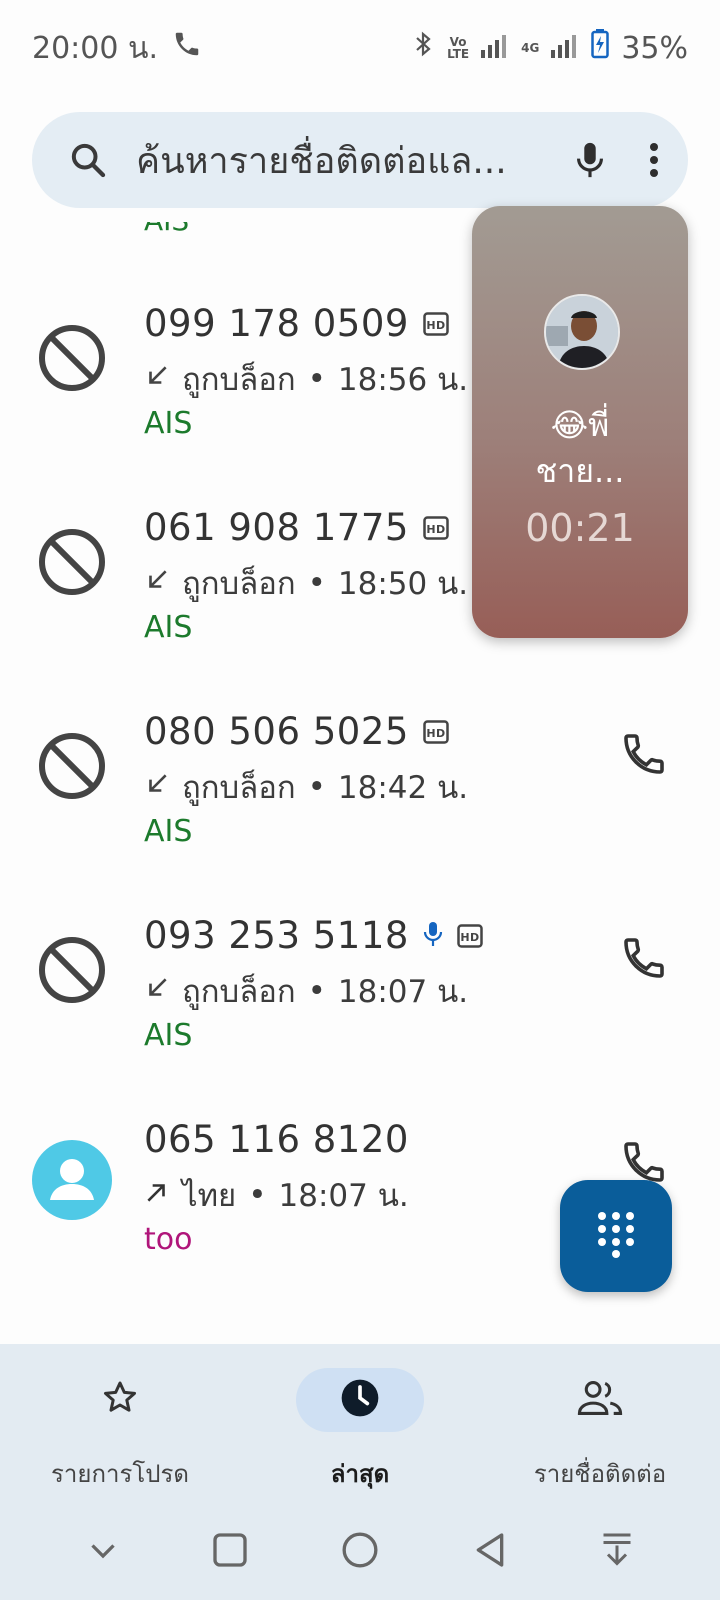  I want to click on partial-carrier-label: AIS, so click(184, 229).